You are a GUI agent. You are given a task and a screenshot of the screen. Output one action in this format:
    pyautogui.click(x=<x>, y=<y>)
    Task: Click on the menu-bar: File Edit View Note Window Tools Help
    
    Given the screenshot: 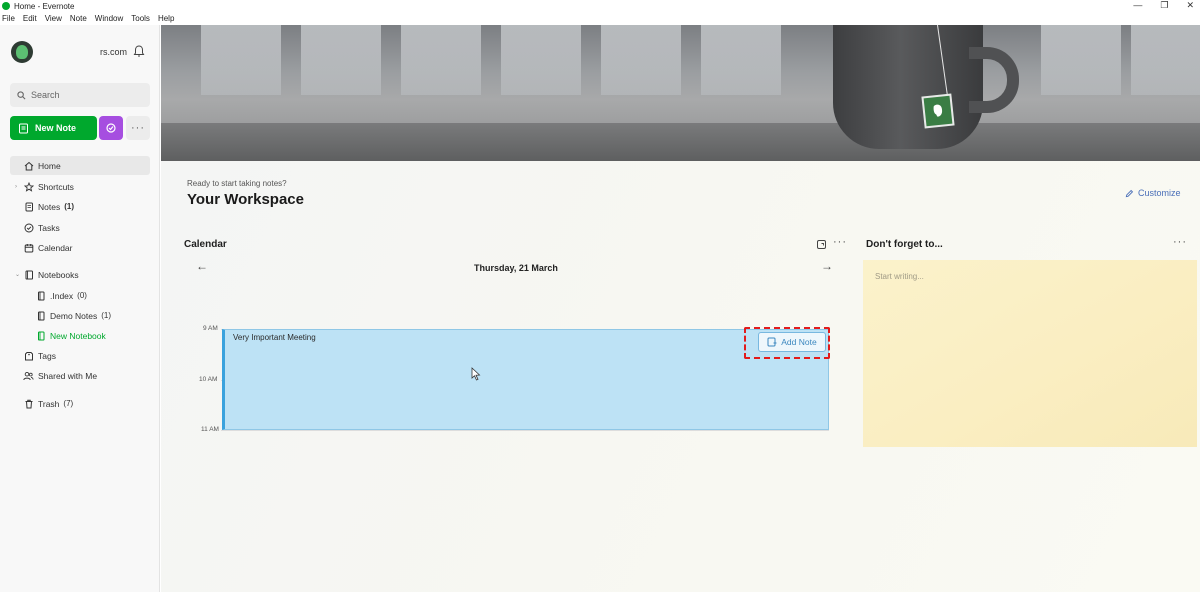 What is the action you would take?
    pyautogui.click(x=600, y=18)
    